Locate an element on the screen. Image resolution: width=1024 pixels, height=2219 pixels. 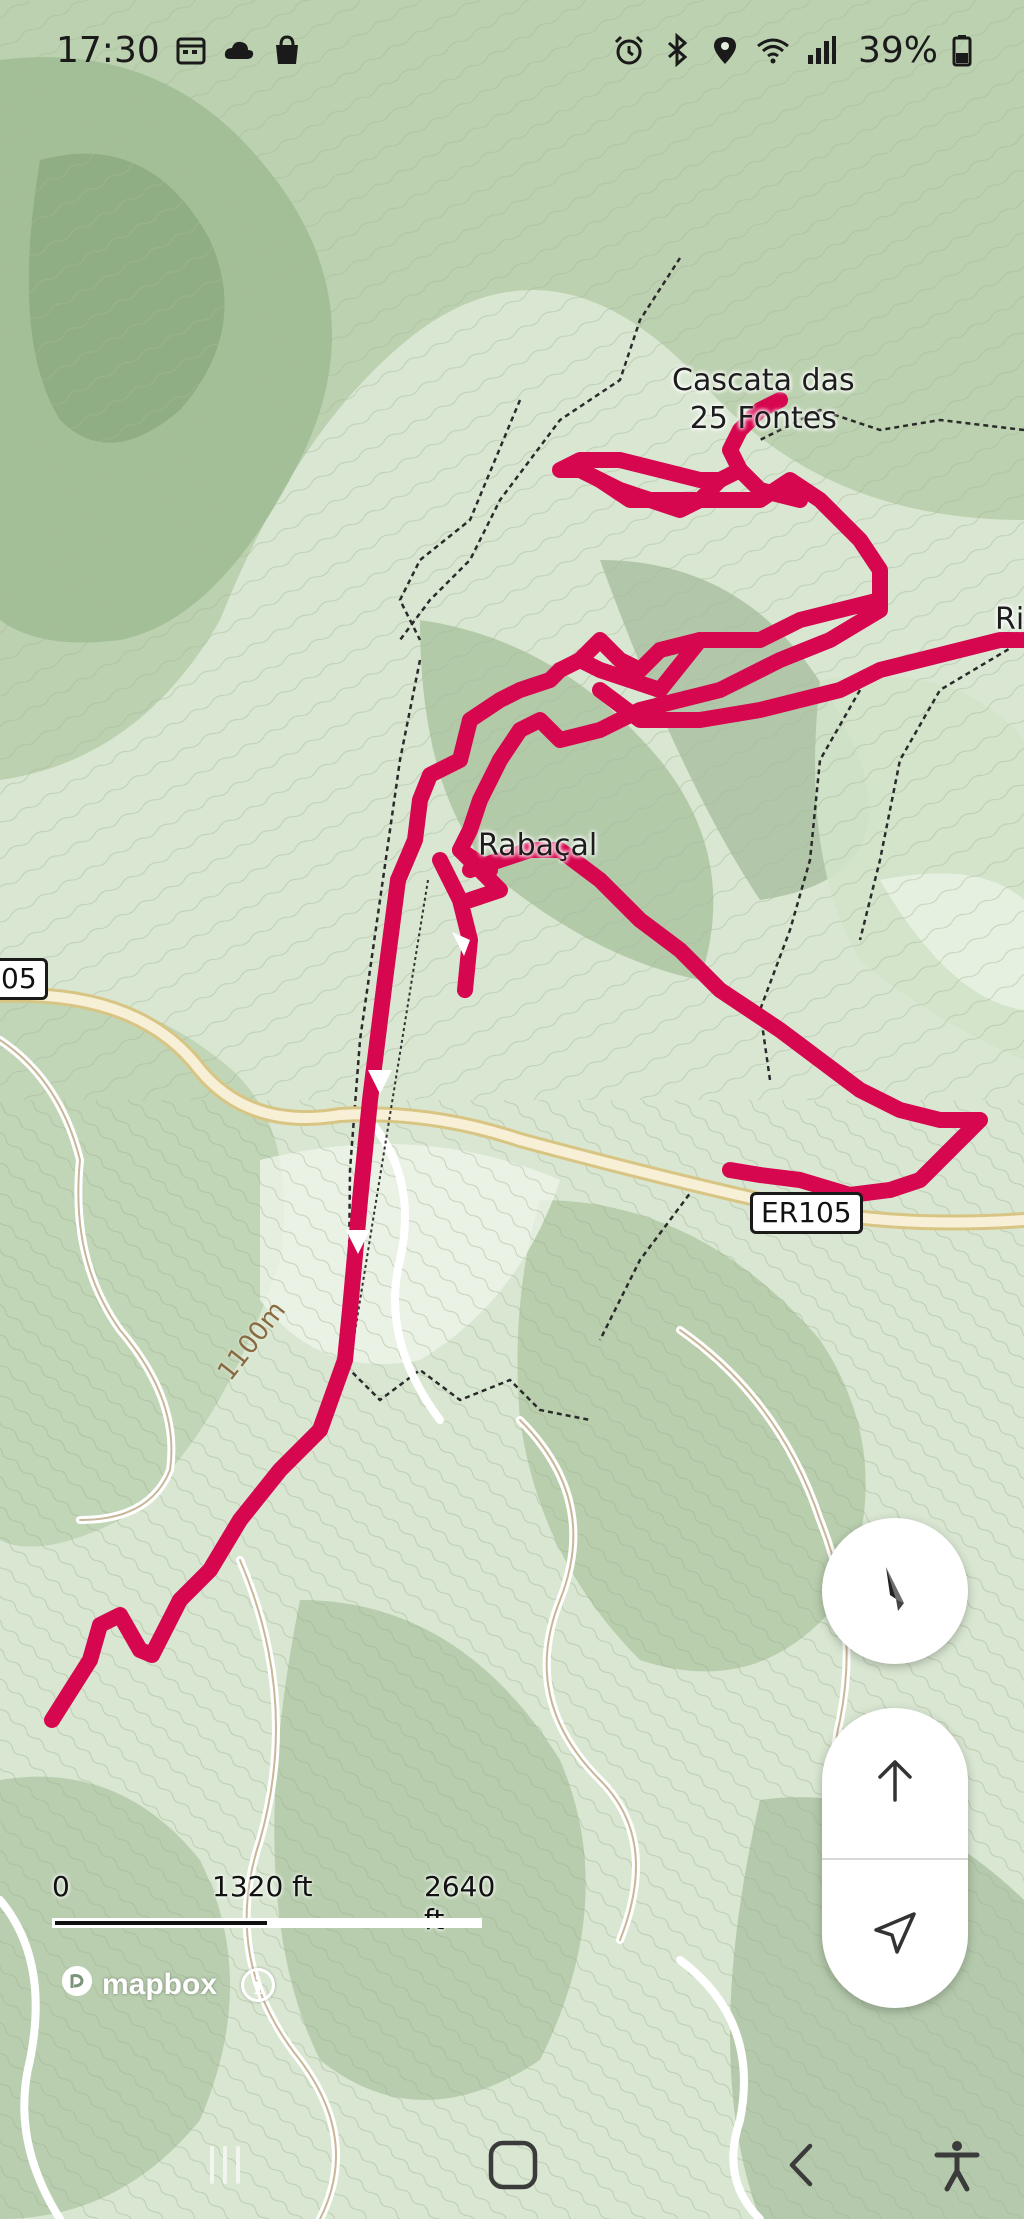
scale-segment-light is located at coordinates (373, 1923).